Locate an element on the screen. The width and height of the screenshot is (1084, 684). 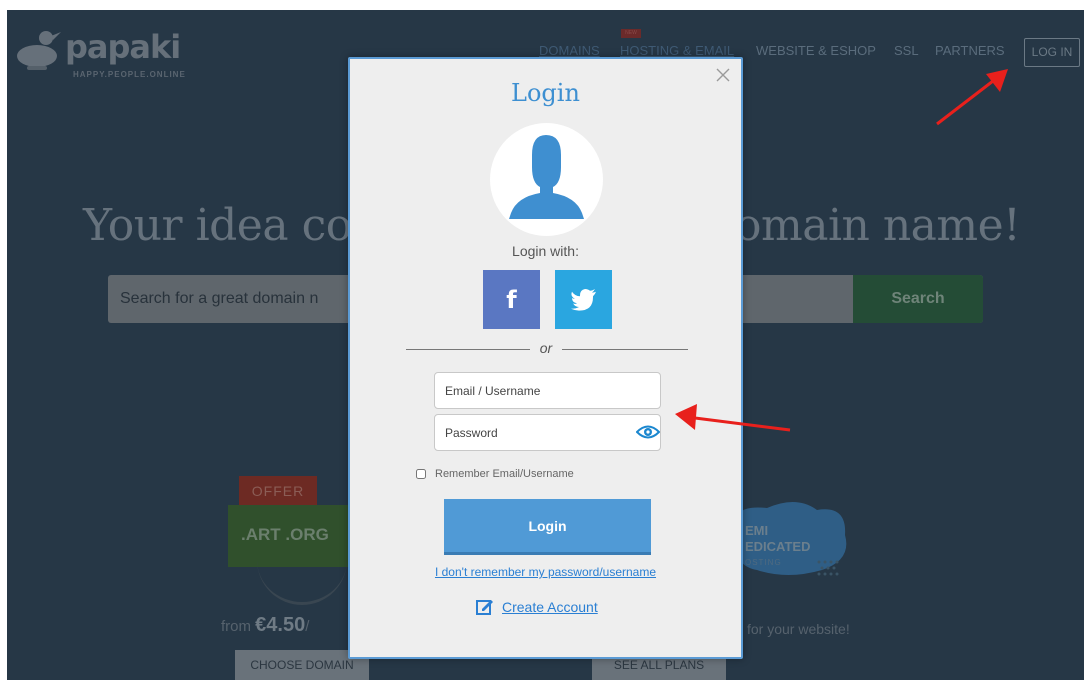
domain-offer-text: .ART .ORG is located at coordinates (285, 534).